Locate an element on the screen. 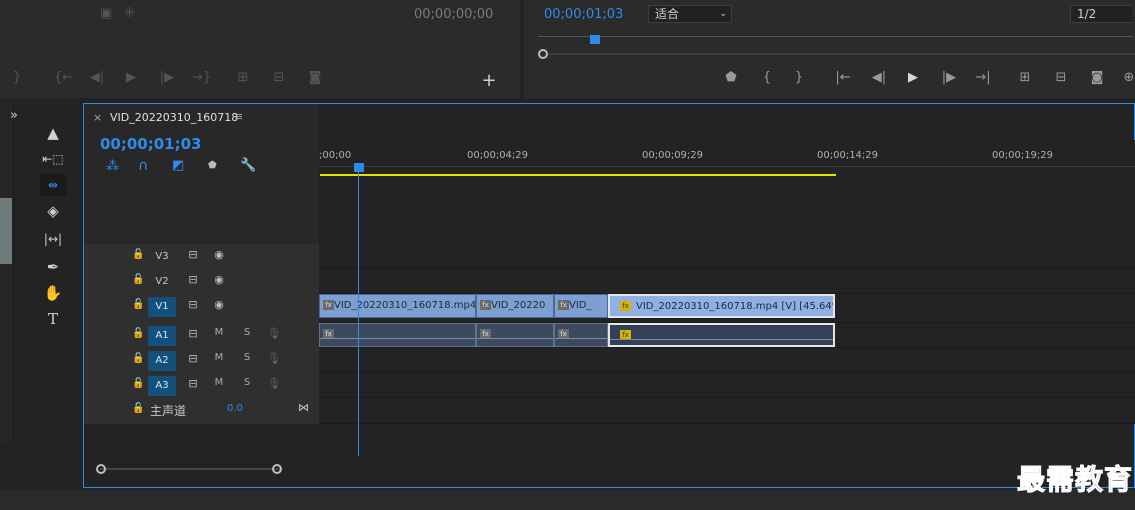 Image resolution: width=1135 pixels, height=510 pixels. video-clip: fx VID_20220310_160718.mp4 [ is located at coordinates (397, 306).